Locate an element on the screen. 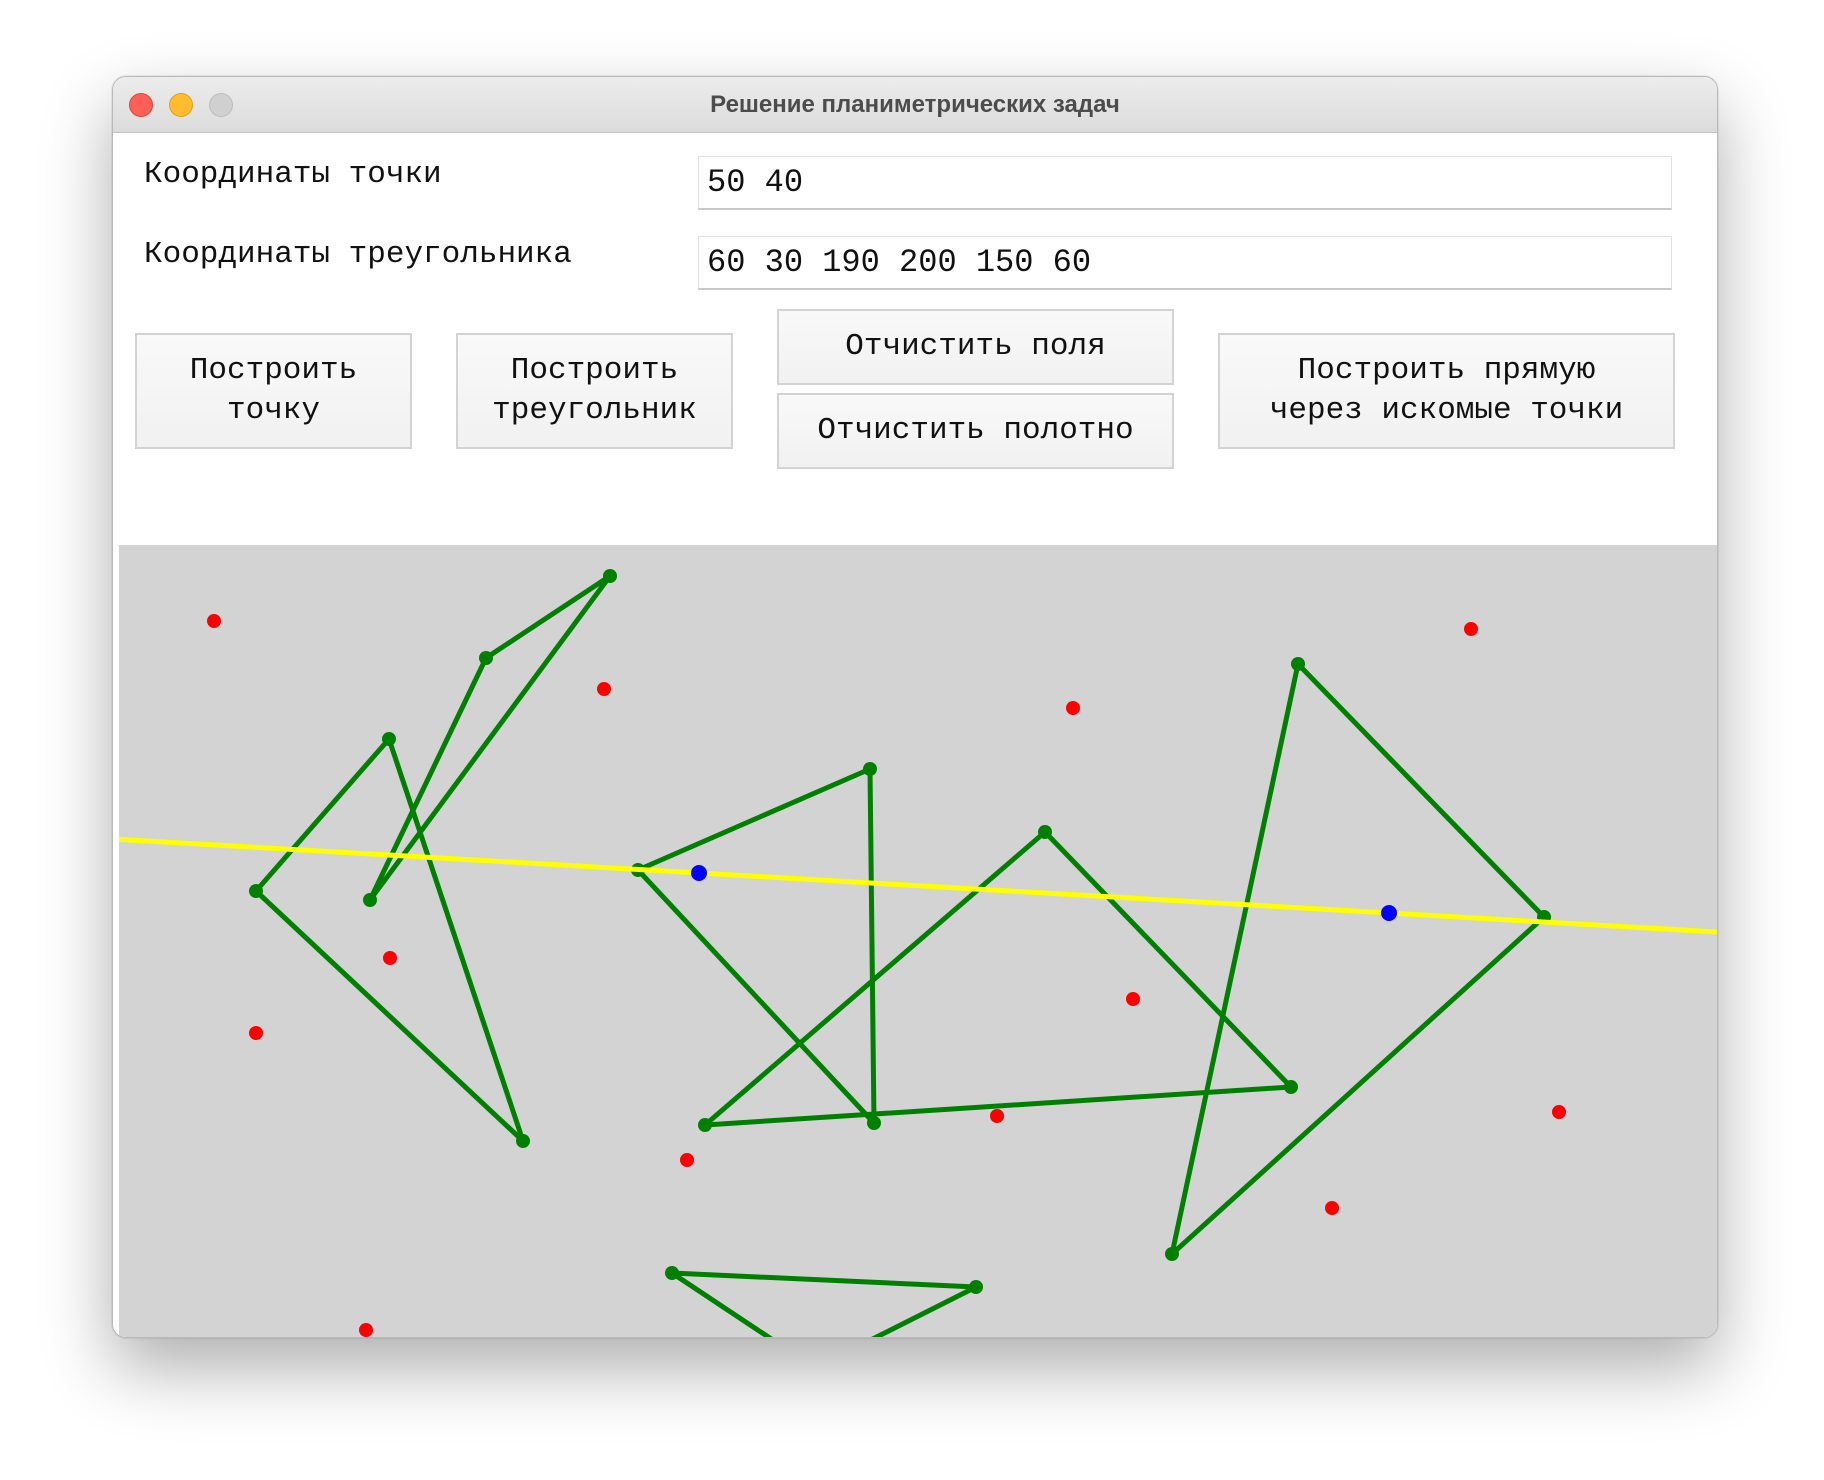 This screenshot has height=1480, width=1824. build-line-button: Построить прямую через искомые точки is located at coordinates (1446, 391).